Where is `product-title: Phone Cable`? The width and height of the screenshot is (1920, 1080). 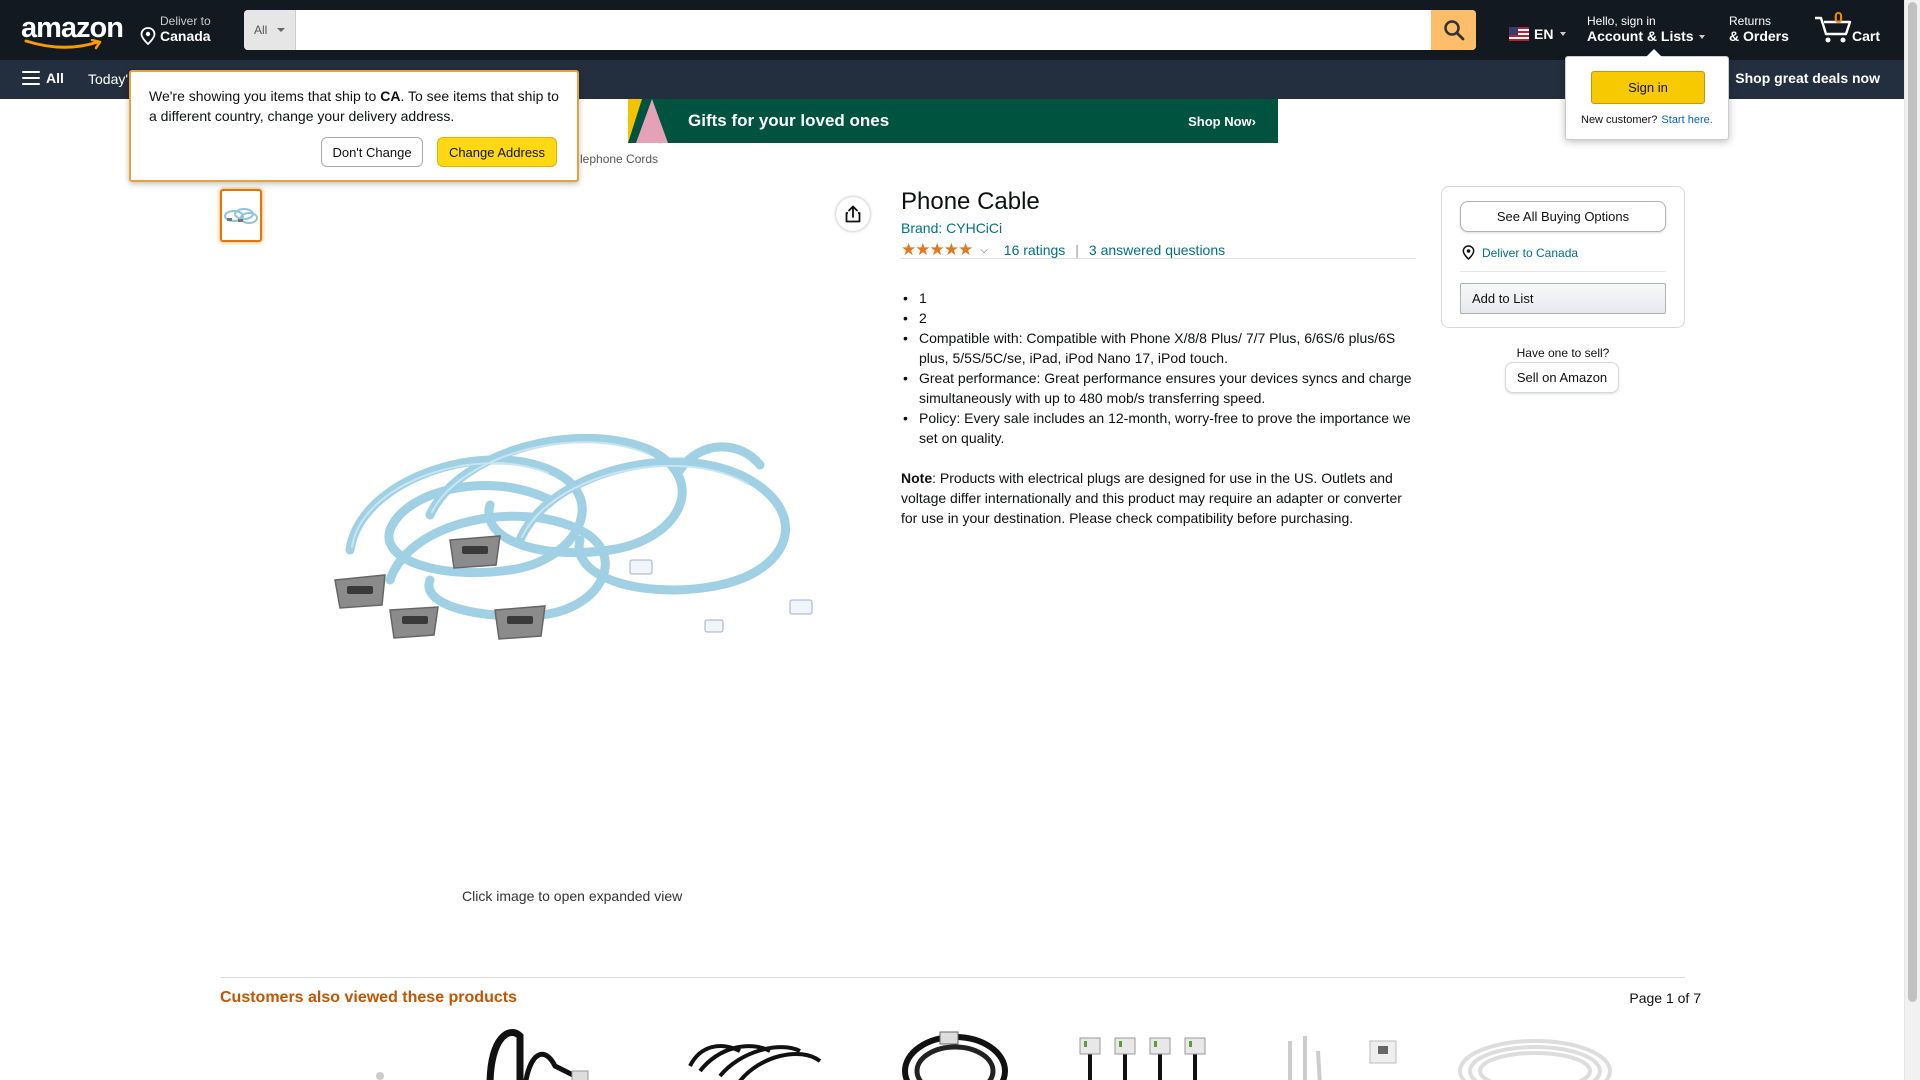 product-title: Phone Cable is located at coordinates (970, 201).